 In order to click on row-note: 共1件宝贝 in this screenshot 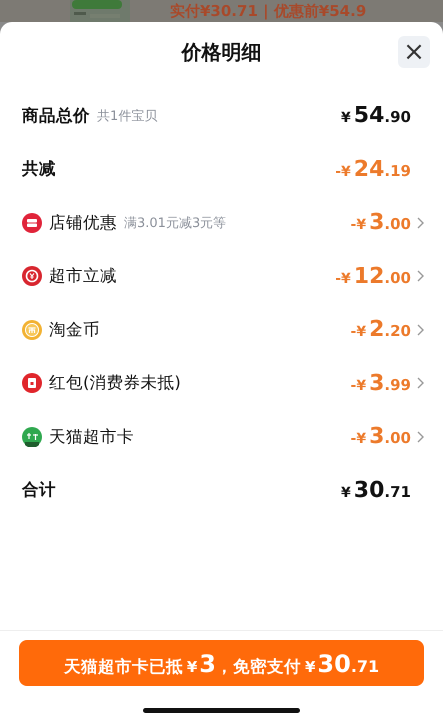, I will do `click(127, 116)`.